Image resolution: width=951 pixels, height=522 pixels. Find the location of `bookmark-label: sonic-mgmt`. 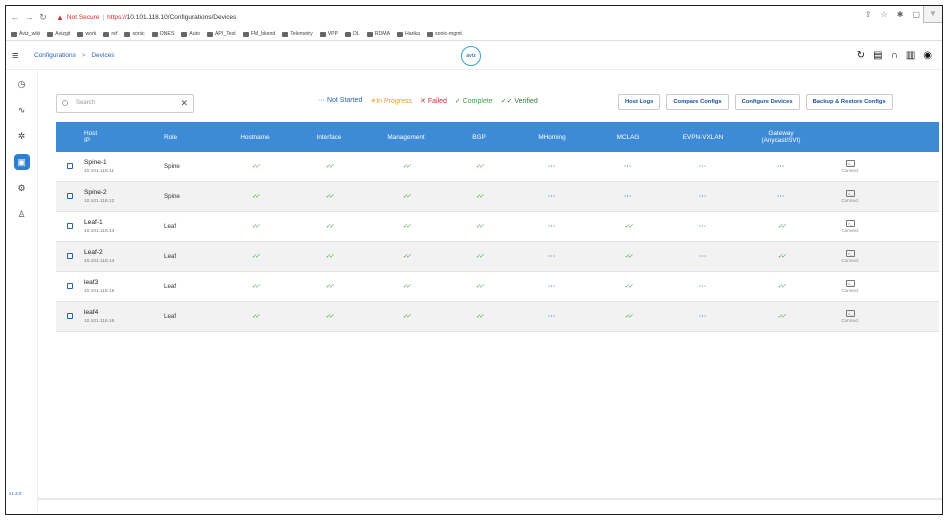

bookmark-label: sonic-mgmt is located at coordinates (448, 34).